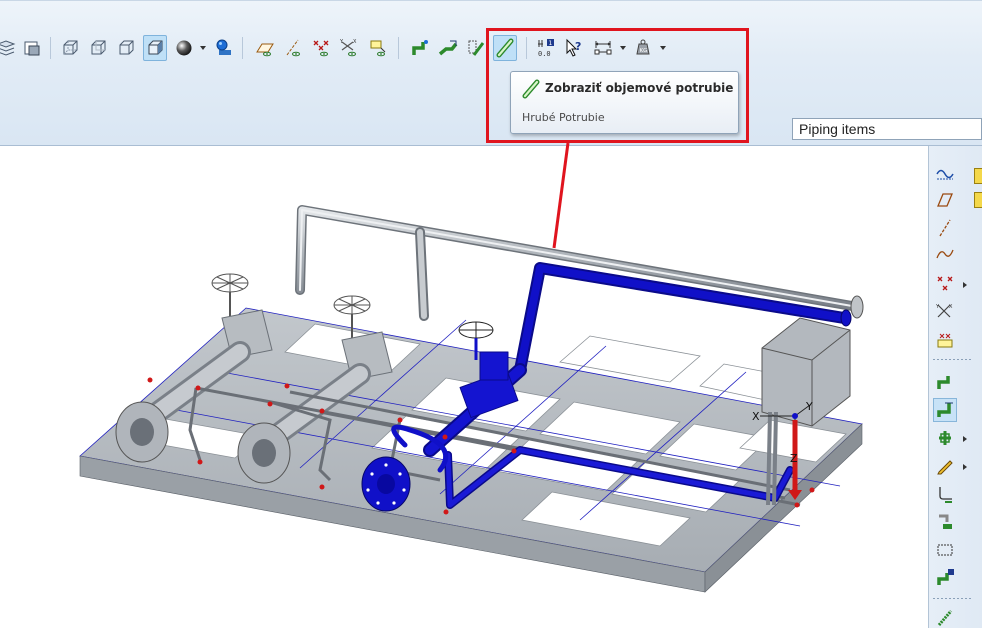 The image size is (982, 632). Describe the element at coordinates (756, 416) in the screenshot. I see `csys-x-label: X` at that location.